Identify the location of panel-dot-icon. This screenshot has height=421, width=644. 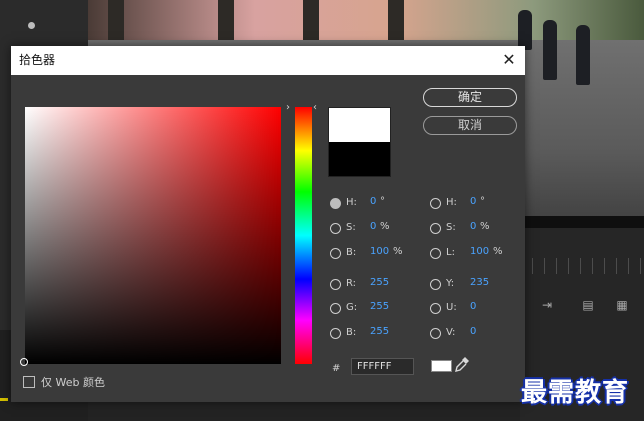
(31, 25).